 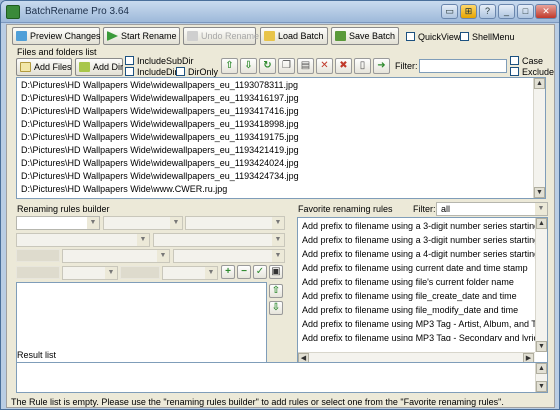 I want to click on quickview-checkbox: QuickView, so click(x=433, y=37).